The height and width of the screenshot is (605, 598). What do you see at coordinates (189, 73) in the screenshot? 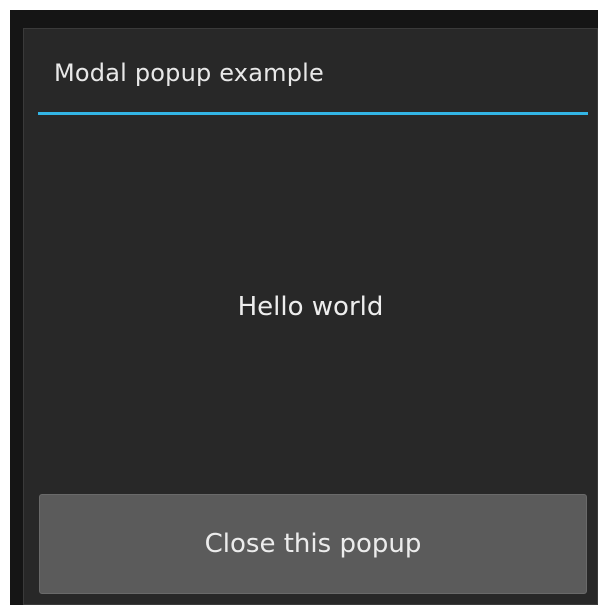
I see `dialog-title: Modal popup example` at bounding box center [189, 73].